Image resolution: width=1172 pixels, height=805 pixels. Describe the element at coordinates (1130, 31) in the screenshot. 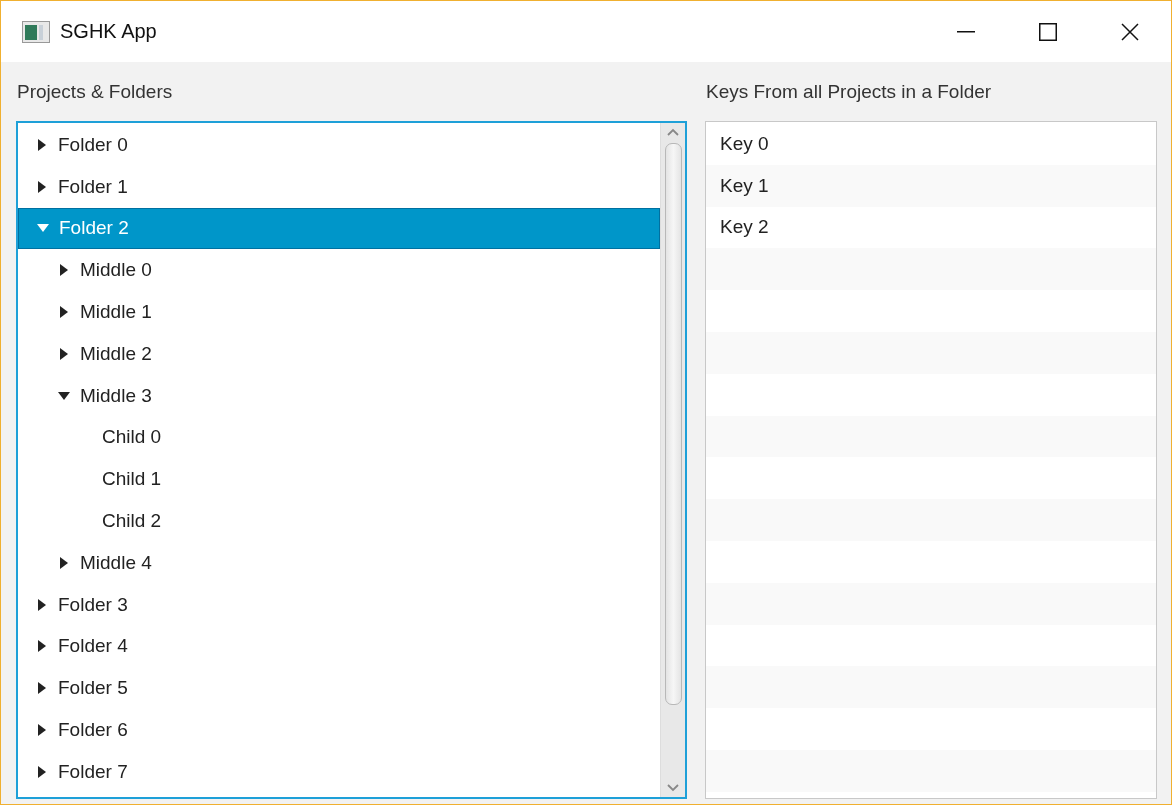

I see `close-icon` at that location.